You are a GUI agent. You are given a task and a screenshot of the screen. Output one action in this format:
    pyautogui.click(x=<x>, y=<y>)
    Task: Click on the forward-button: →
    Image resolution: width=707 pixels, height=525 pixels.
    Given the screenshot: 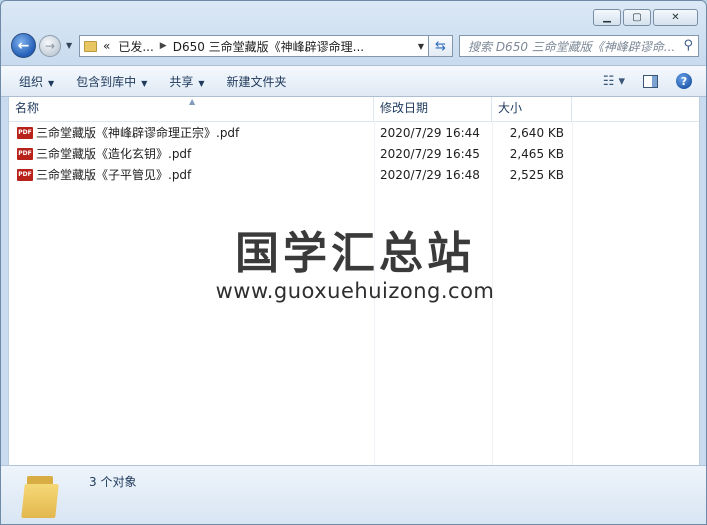 What is the action you would take?
    pyautogui.click(x=50, y=46)
    